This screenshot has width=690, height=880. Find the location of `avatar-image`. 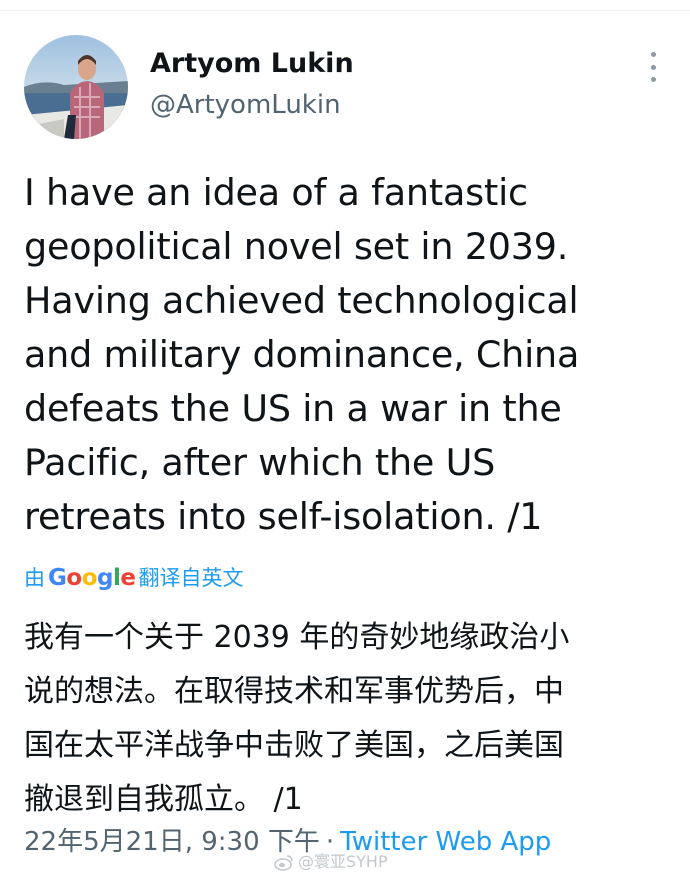

avatar-image is located at coordinates (76, 87).